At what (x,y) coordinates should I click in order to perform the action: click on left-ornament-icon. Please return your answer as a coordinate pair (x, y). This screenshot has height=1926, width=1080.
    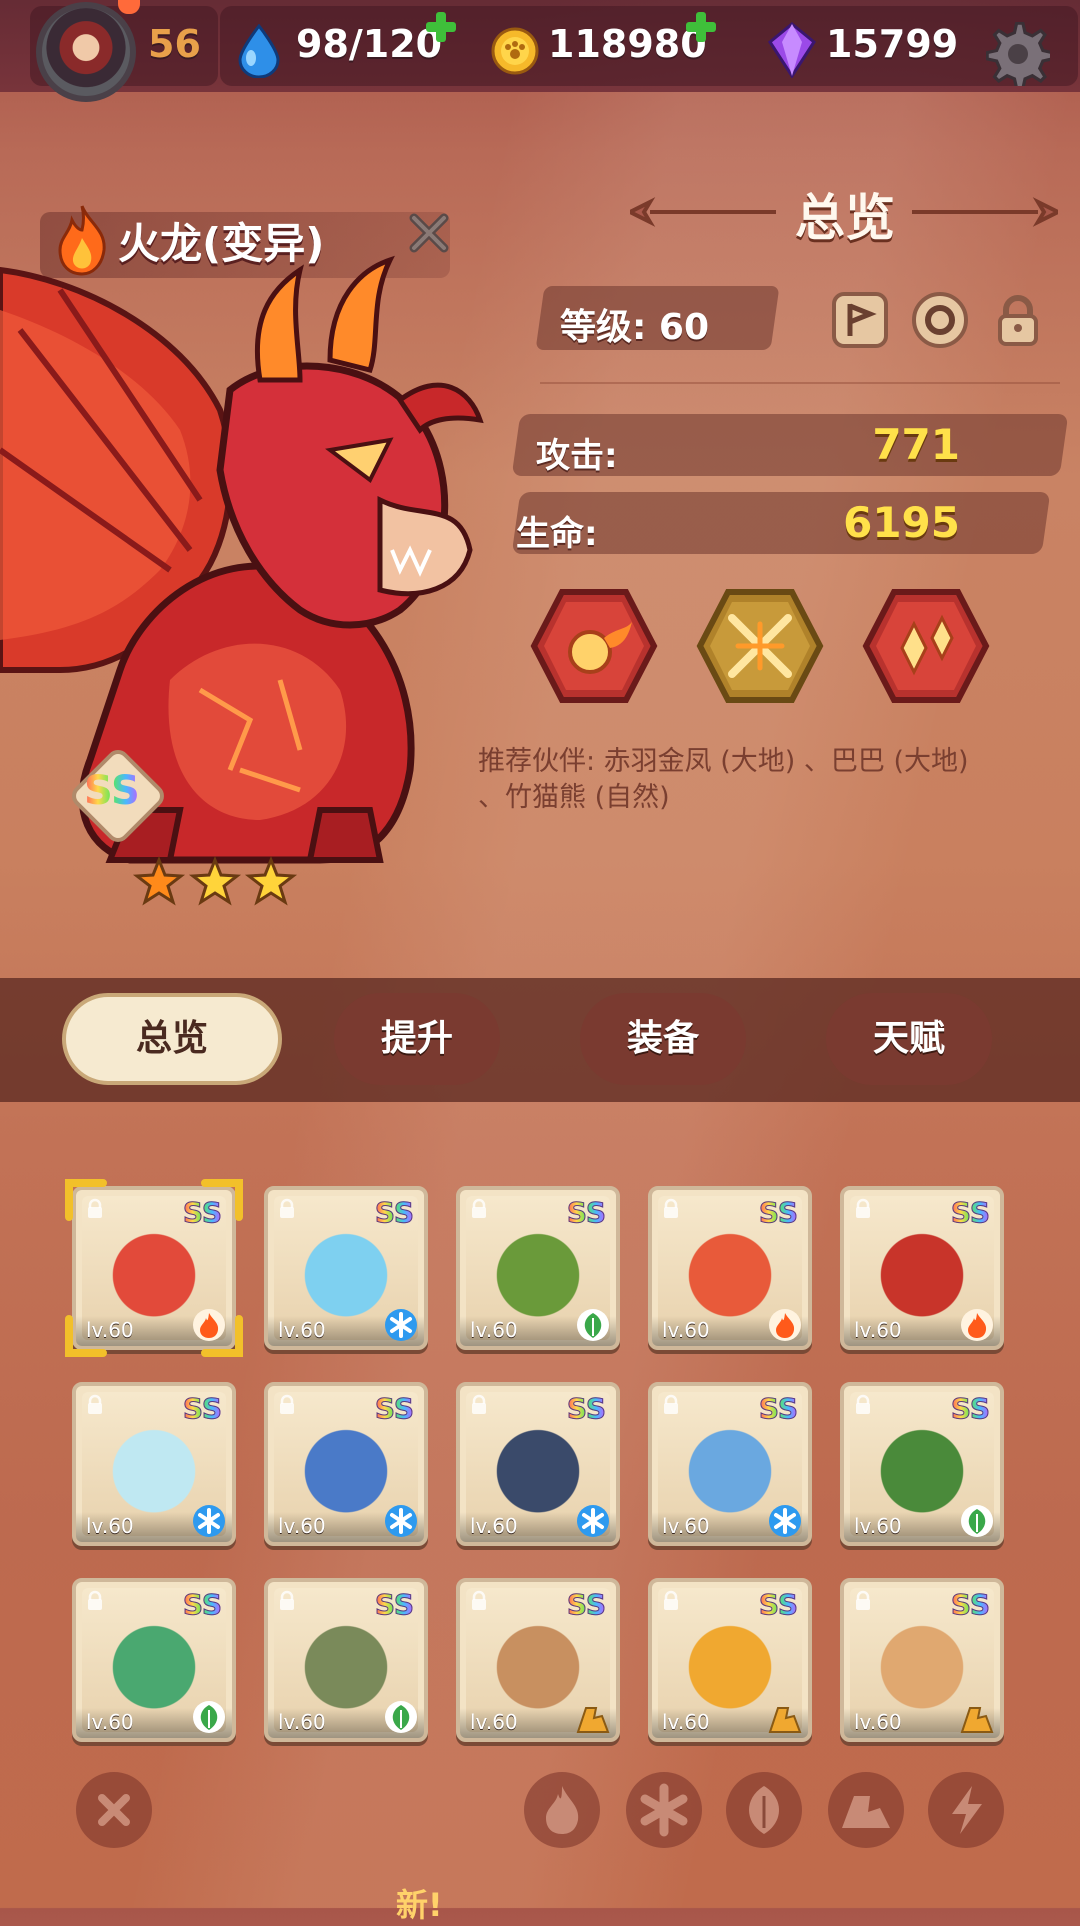
    Looking at the image, I should click on (703, 212).